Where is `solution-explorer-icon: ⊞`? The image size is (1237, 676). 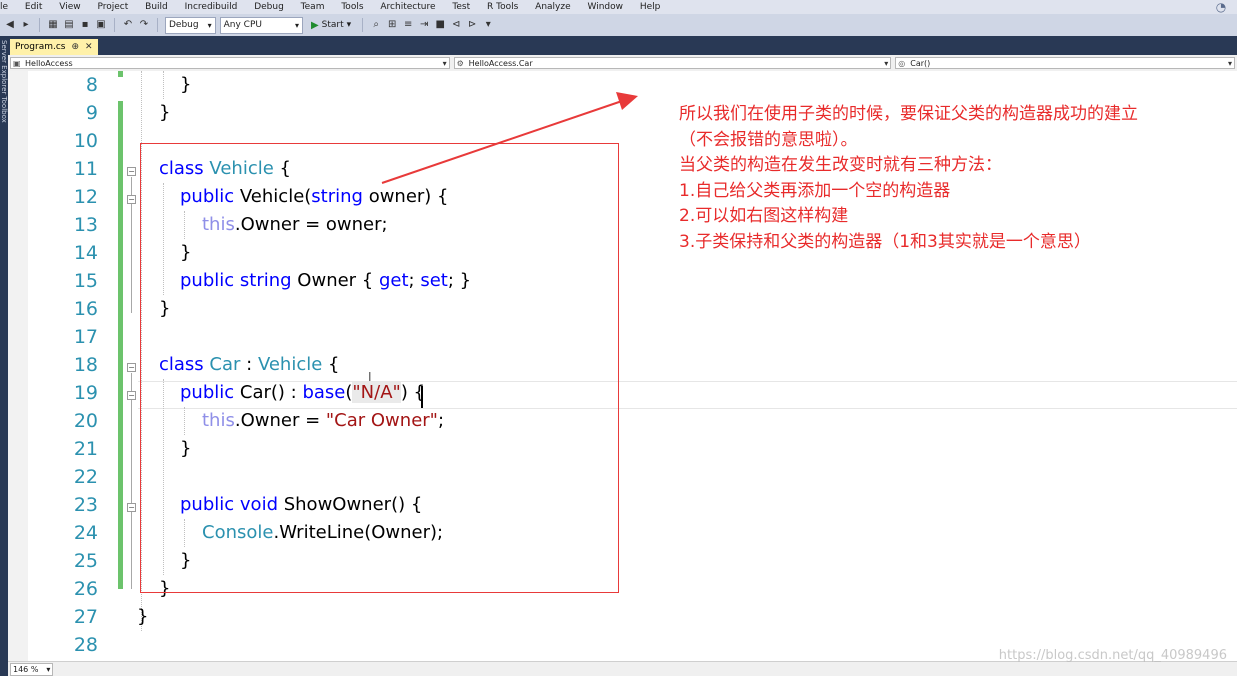 solution-explorer-icon: ⊞ is located at coordinates (392, 25).